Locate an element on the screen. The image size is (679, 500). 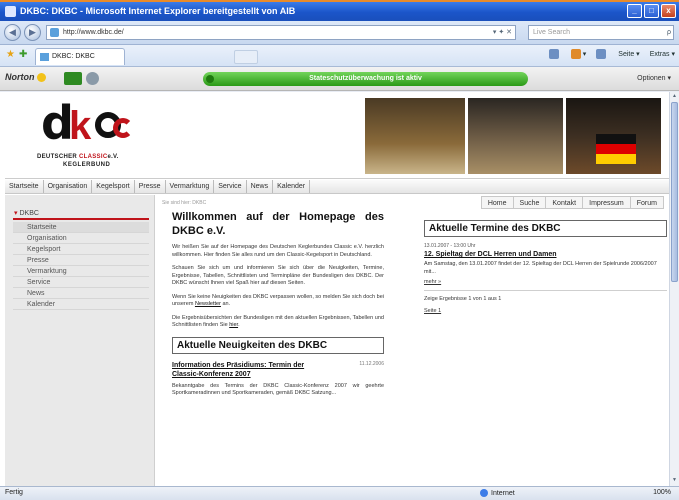
events-box-title: Aktuelle Termine des DKBC is located at coordinates (545, 228).